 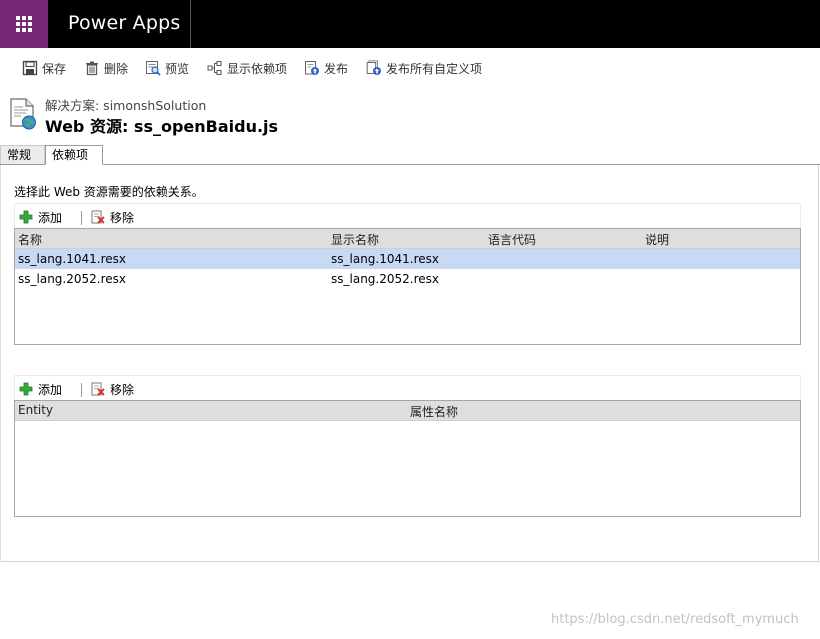 What do you see at coordinates (385, 279) in the screenshot?
I see `cell-display-name: ss_lang.2052.resx` at bounding box center [385, 279].